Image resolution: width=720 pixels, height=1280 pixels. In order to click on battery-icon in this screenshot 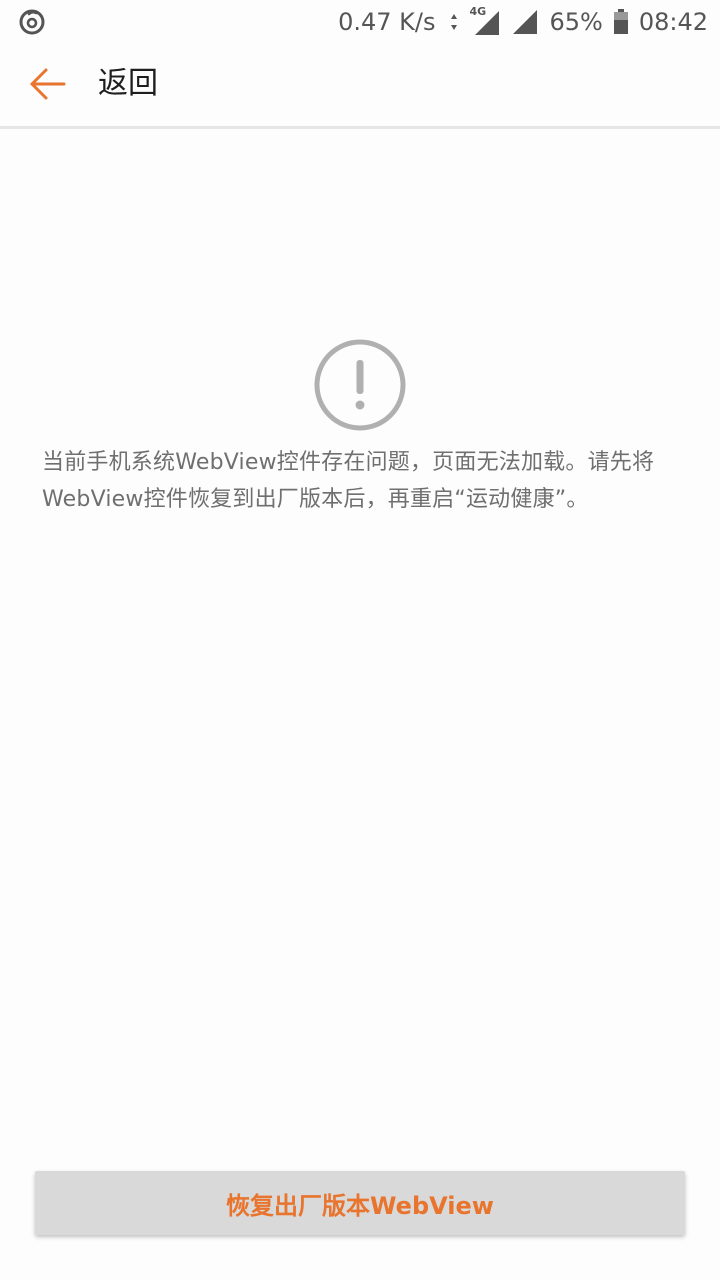, I will do `click(621, 22)`.